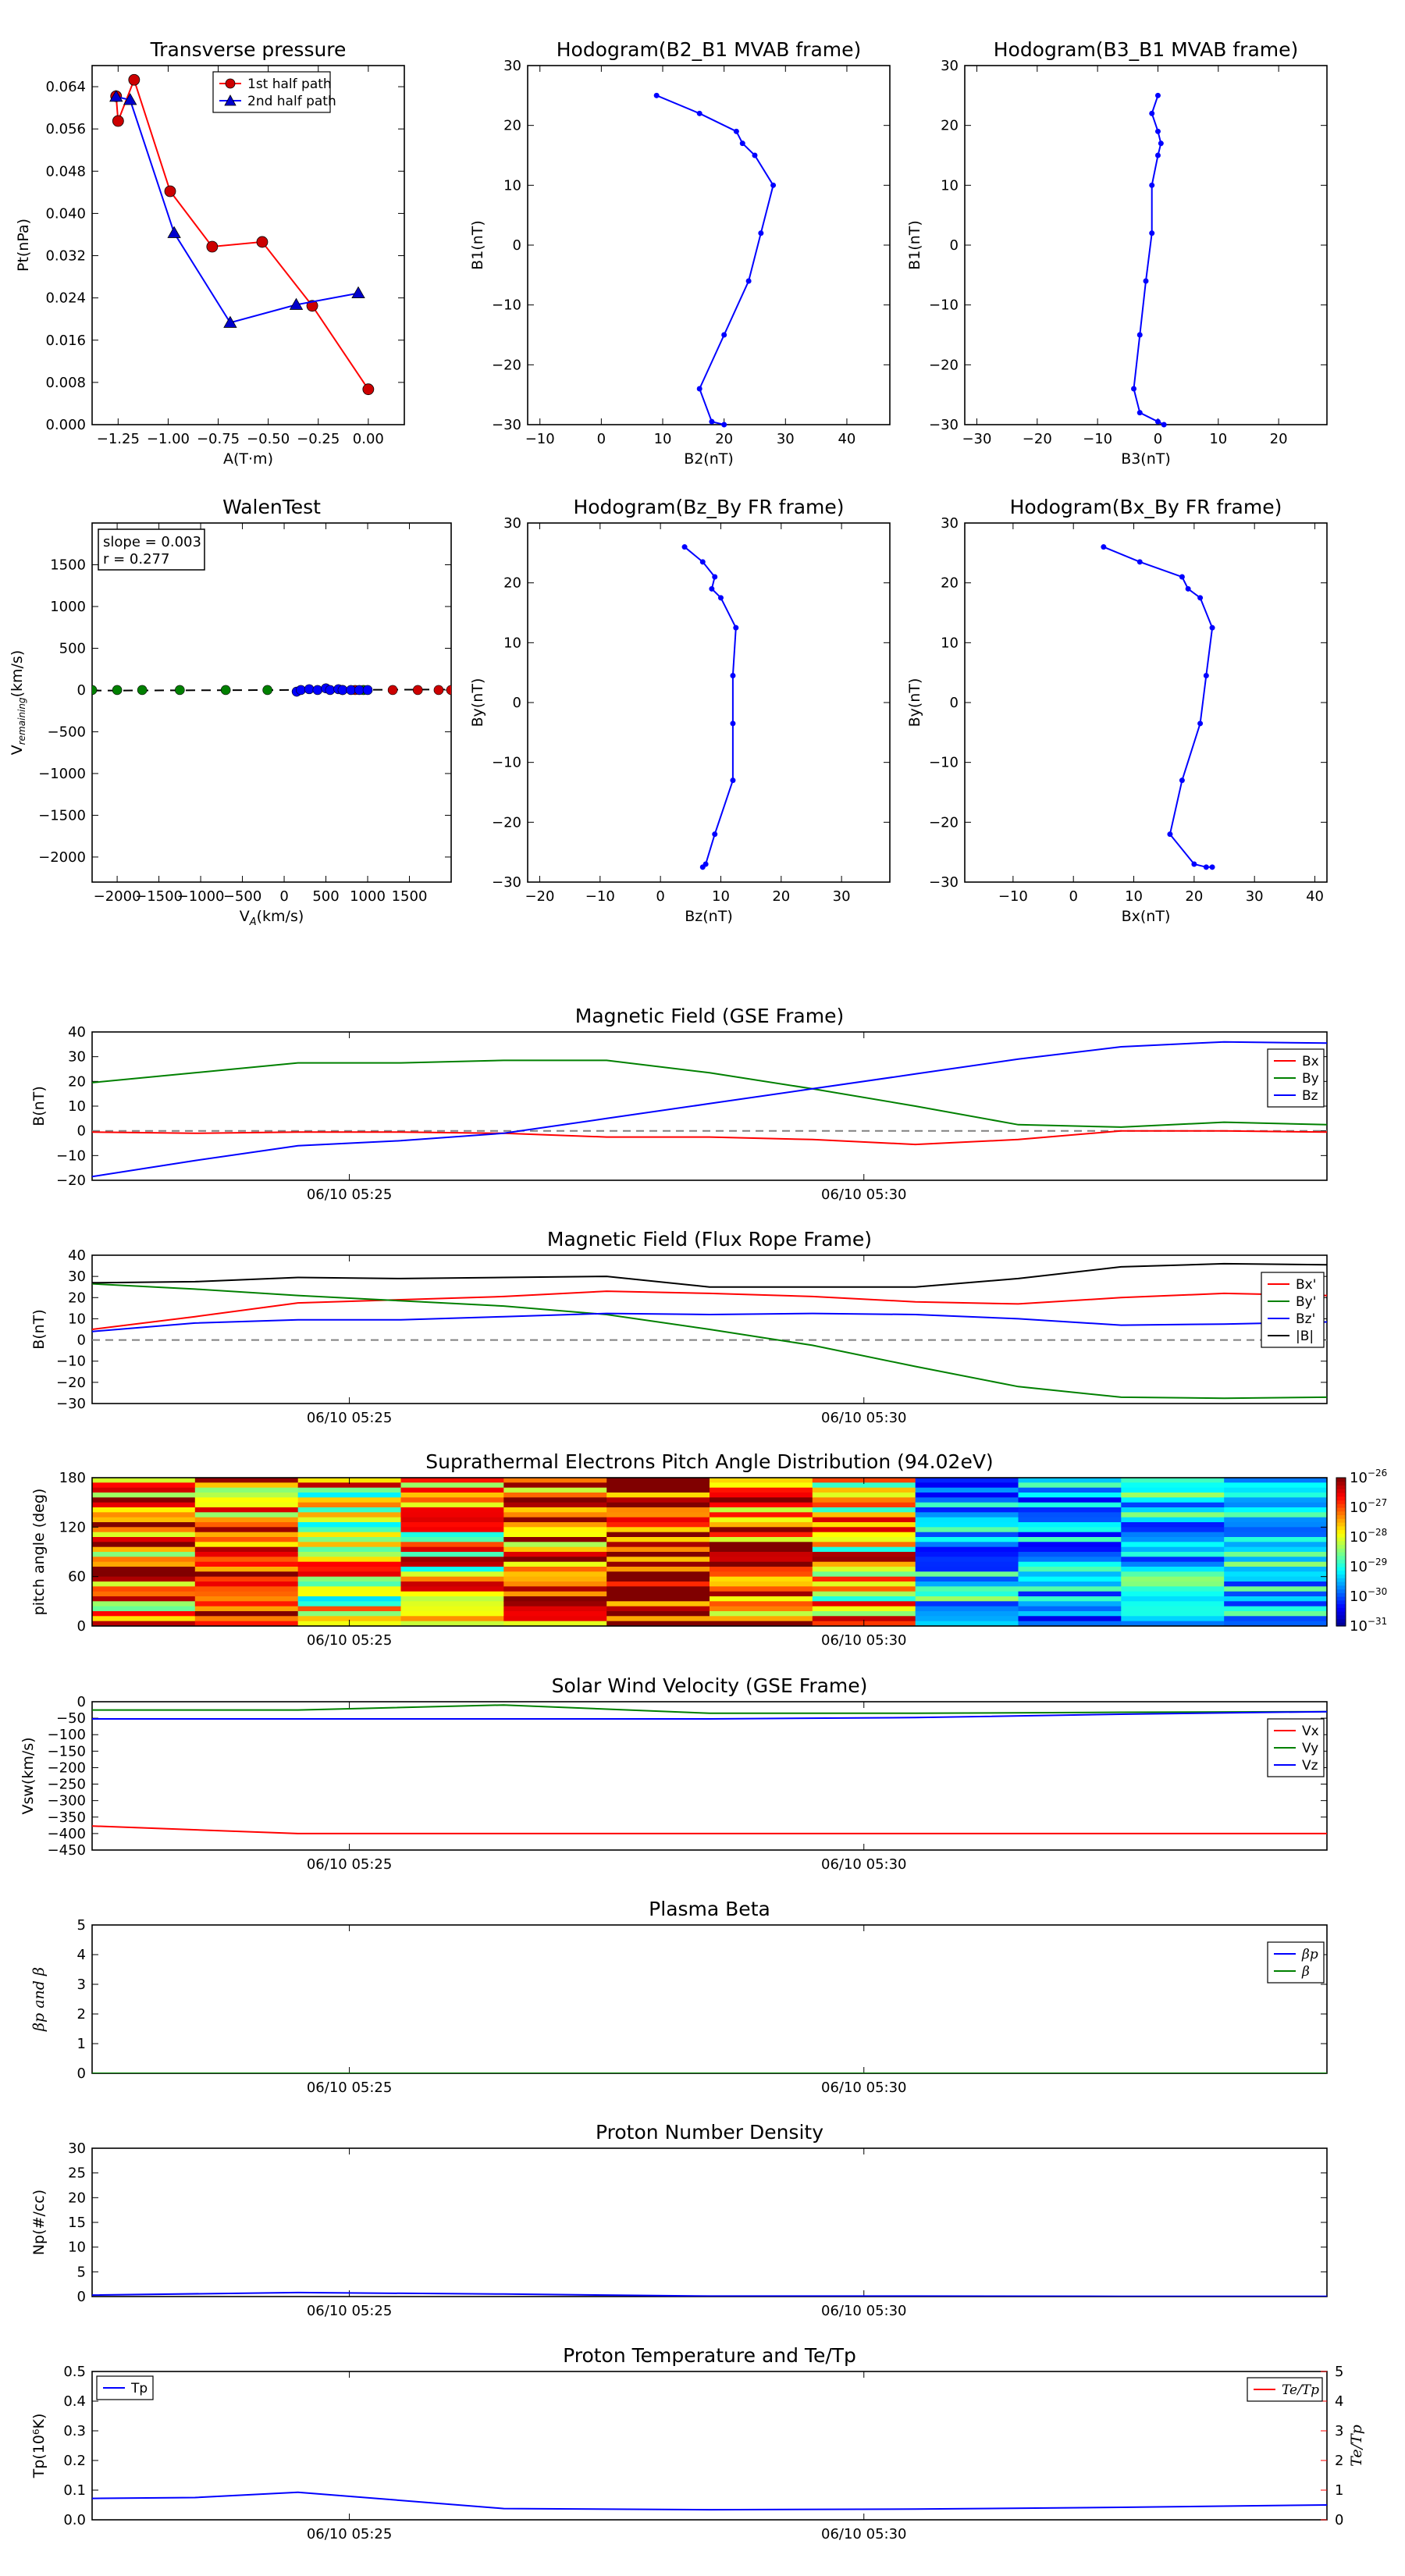 The image size is (1405, 2576). Describe the element at coordinates (67, 1801) in the screenshot. I see `y-tick-label: −300` at that location.